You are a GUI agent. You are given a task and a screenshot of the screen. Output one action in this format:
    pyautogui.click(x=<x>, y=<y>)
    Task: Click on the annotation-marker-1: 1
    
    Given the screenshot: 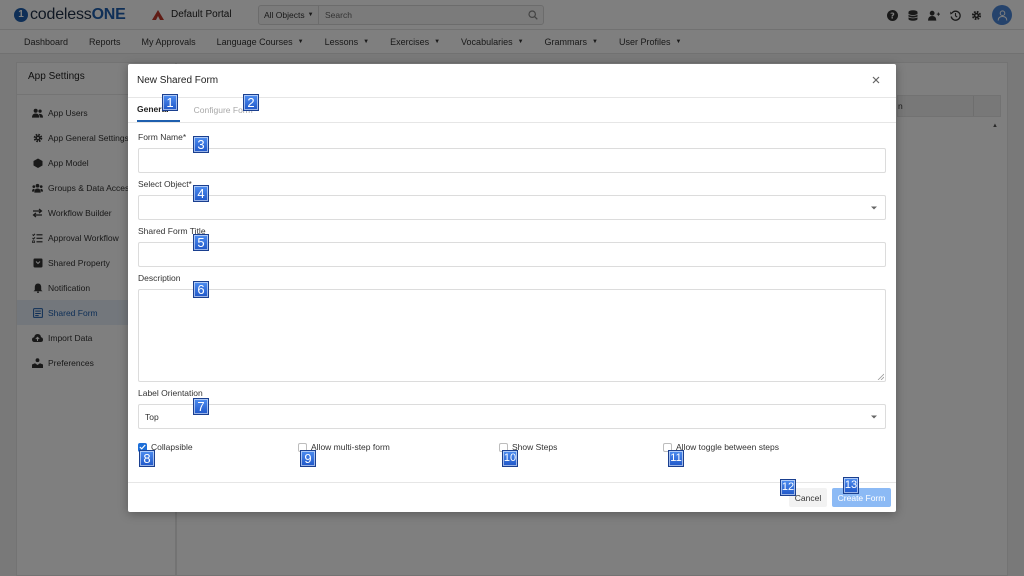 What is the action you would take?
    pyautogui.click(x=170, y=102)
    